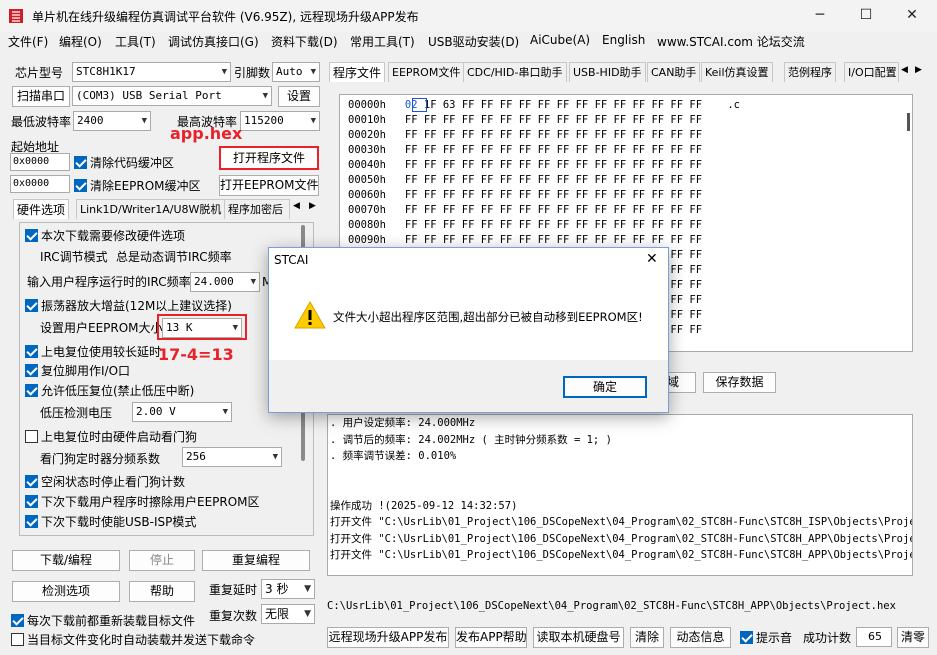 The height and width of the screenshot is (655, 937). Describe the element at coordinates (202, 328) in the screenshot. I see `eeprom-size-select: 13 K ▼` at that location.